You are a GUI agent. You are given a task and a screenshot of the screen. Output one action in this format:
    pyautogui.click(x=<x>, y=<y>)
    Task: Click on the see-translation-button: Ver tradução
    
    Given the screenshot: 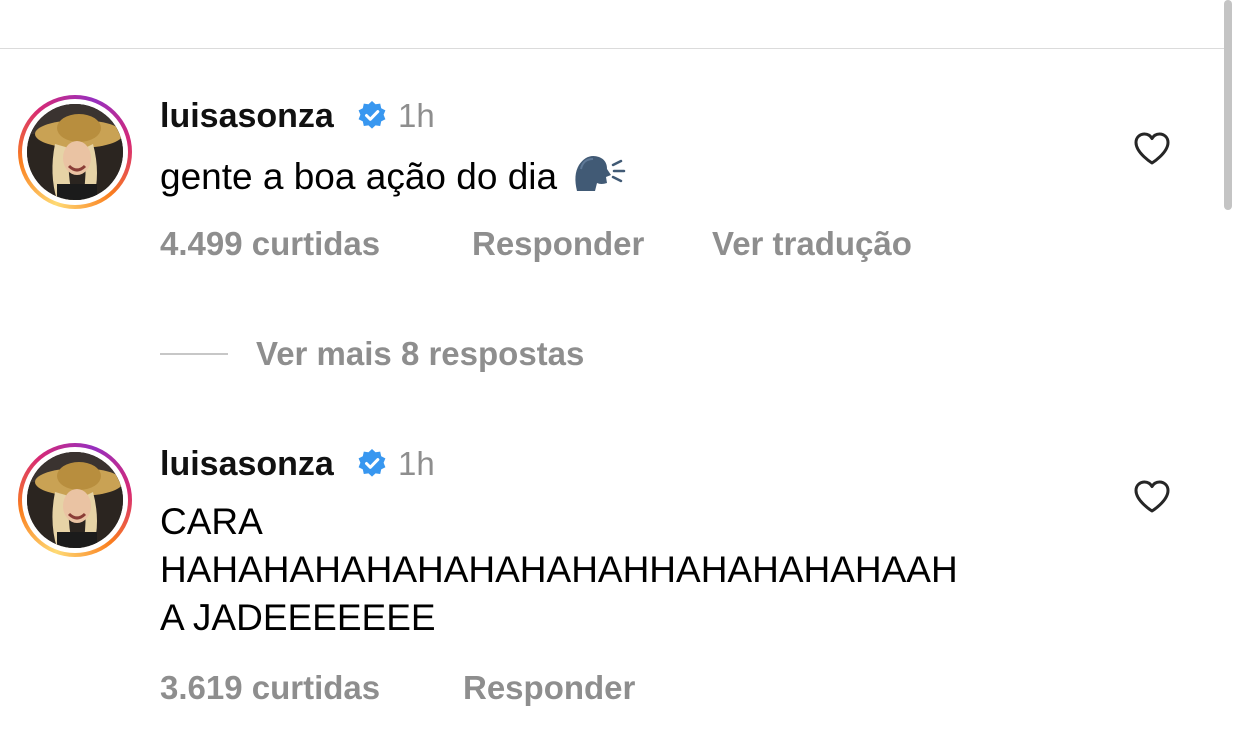 What is the action you would take?
    pyautogui.click(x=812, y=244)
    